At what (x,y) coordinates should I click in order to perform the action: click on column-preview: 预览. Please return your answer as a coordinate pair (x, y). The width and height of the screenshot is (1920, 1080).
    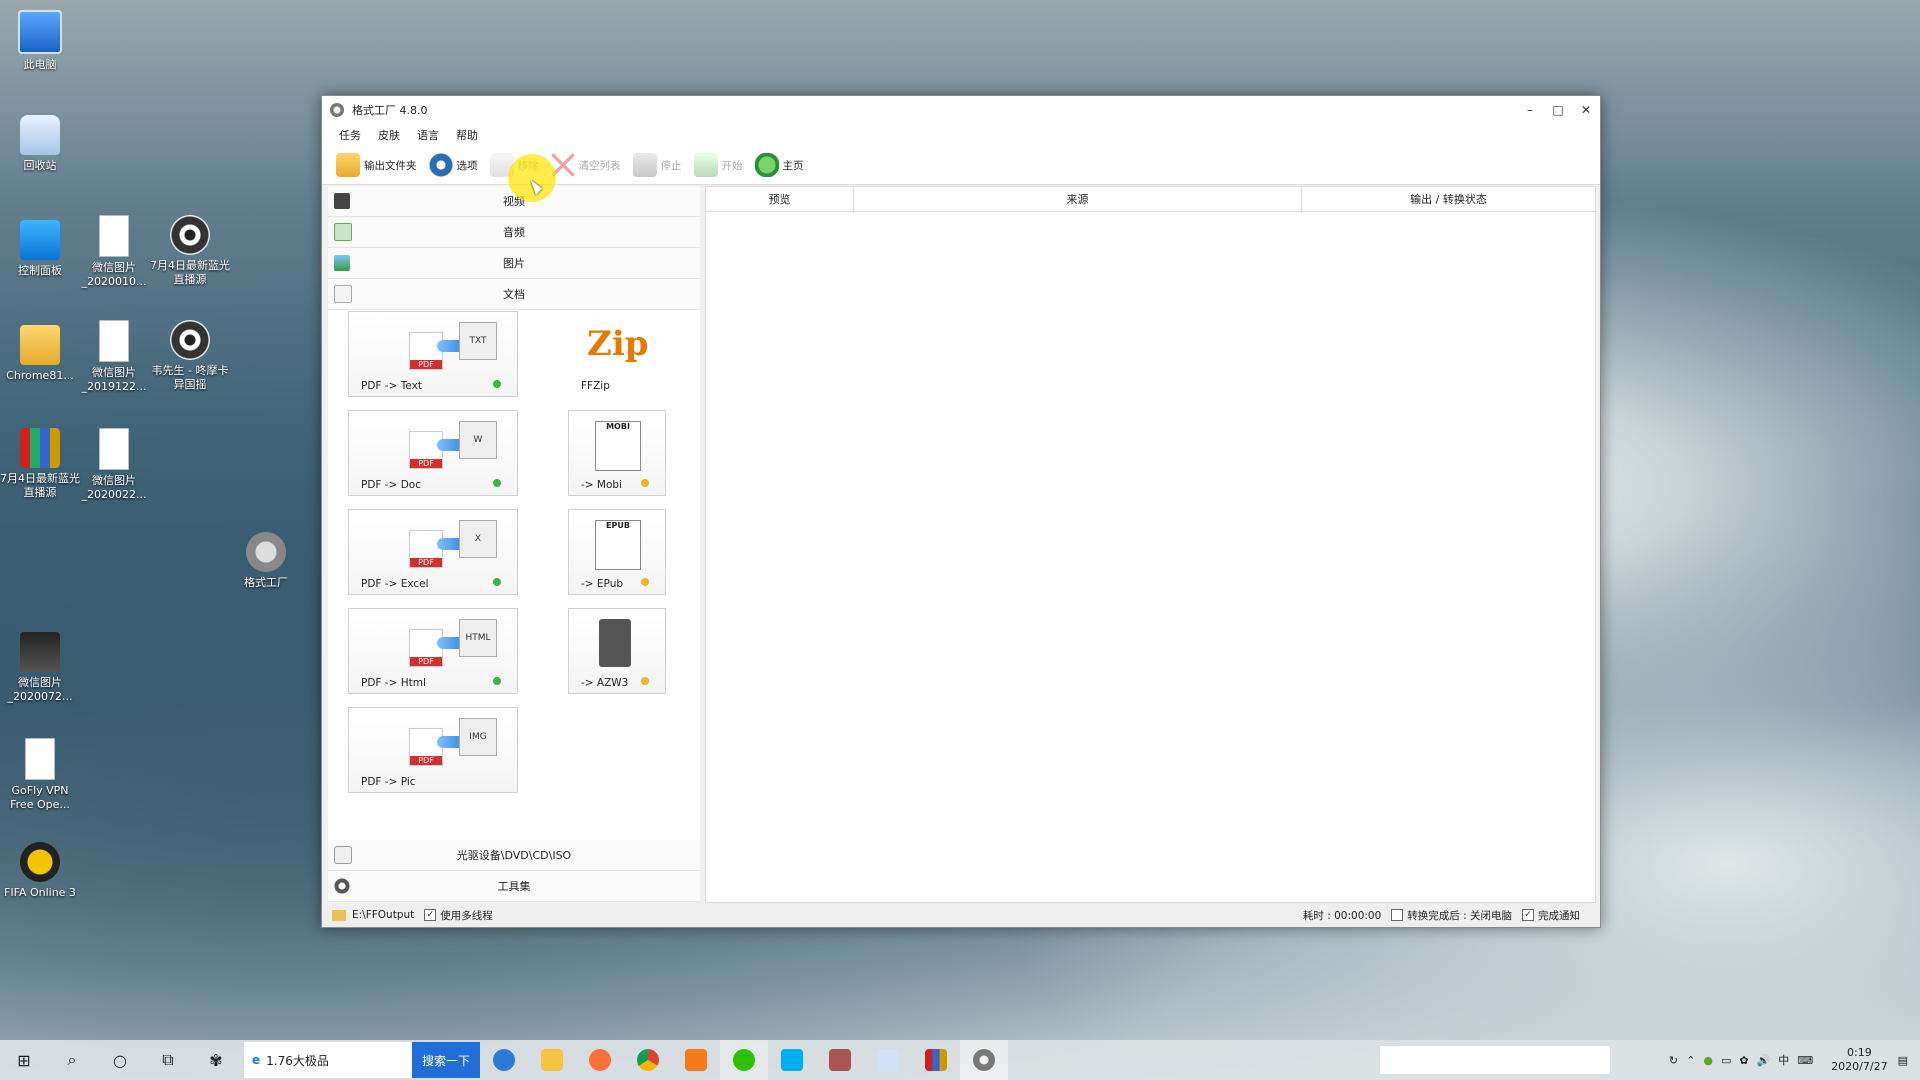
    Looking at the image, I should click on (780, 199).